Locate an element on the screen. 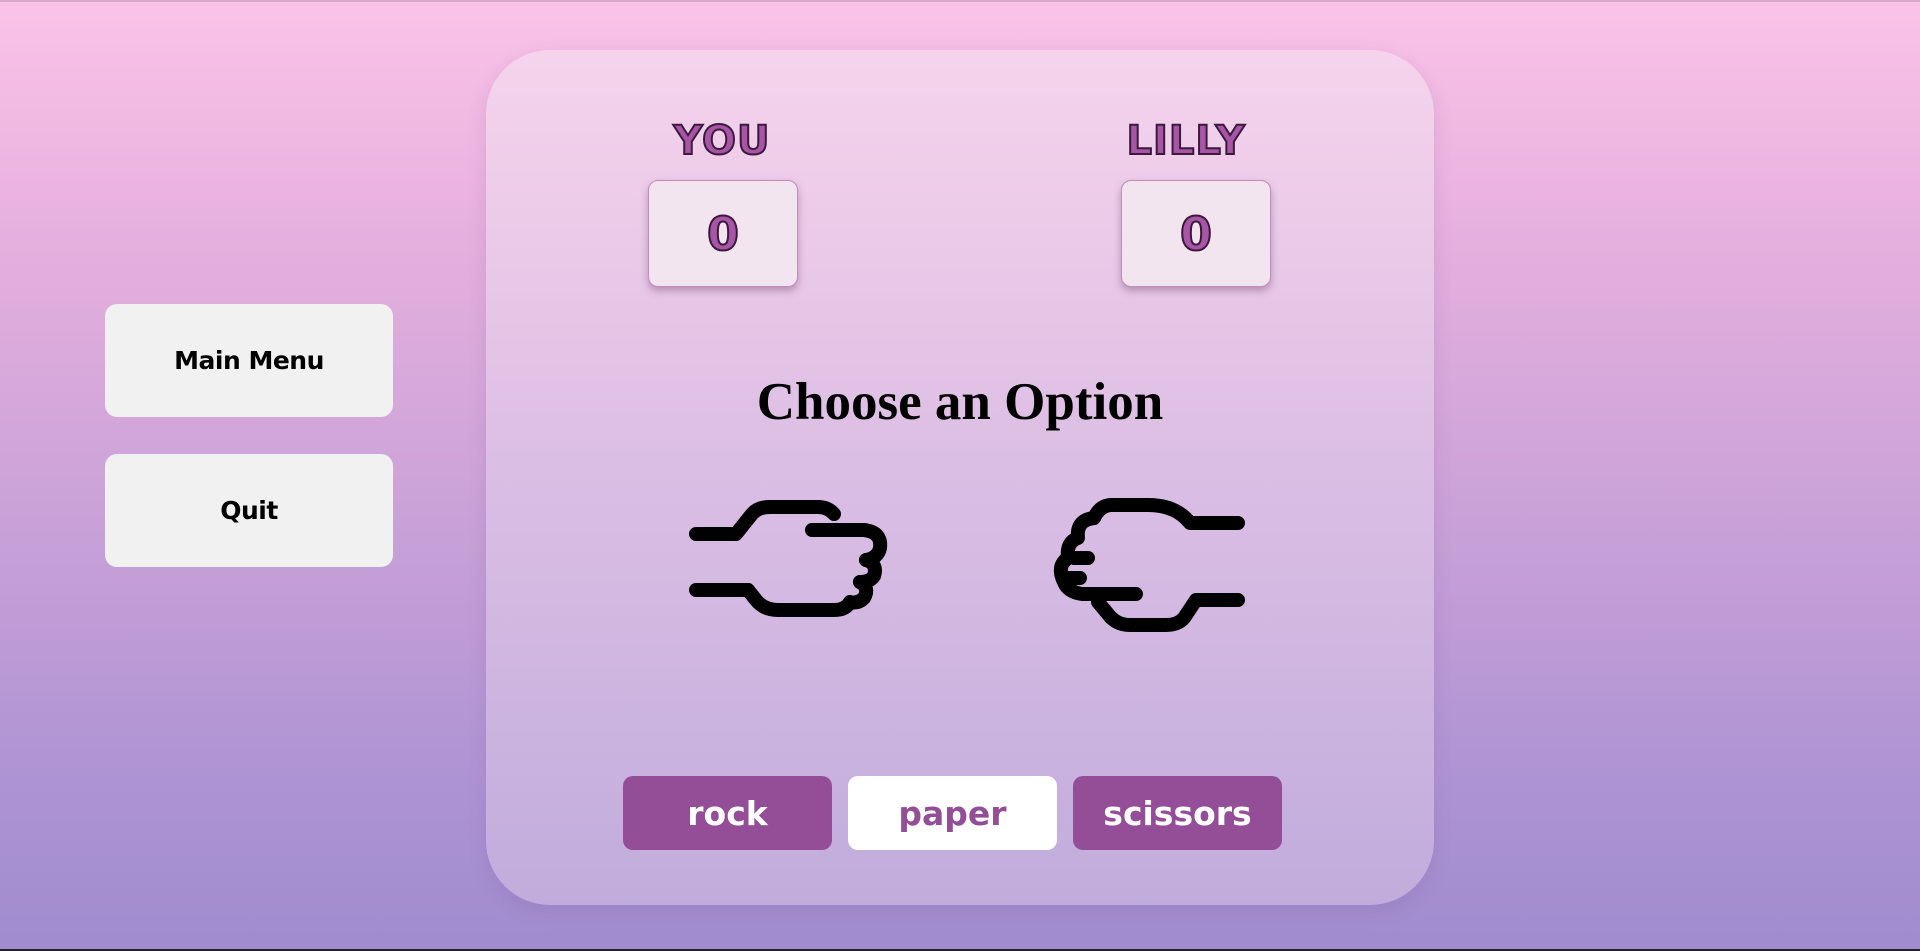 The height and width of the screenshot is (951, 1920). choose-option-heading: Choose an Option is located at coordinates (960, 402).